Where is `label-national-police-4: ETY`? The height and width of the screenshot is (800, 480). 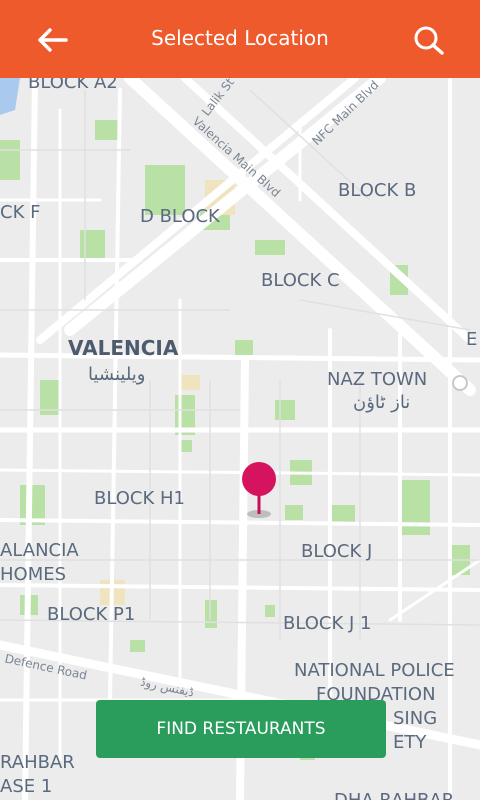
label-national-police-4: ETY is located at coordinates (410, 742).